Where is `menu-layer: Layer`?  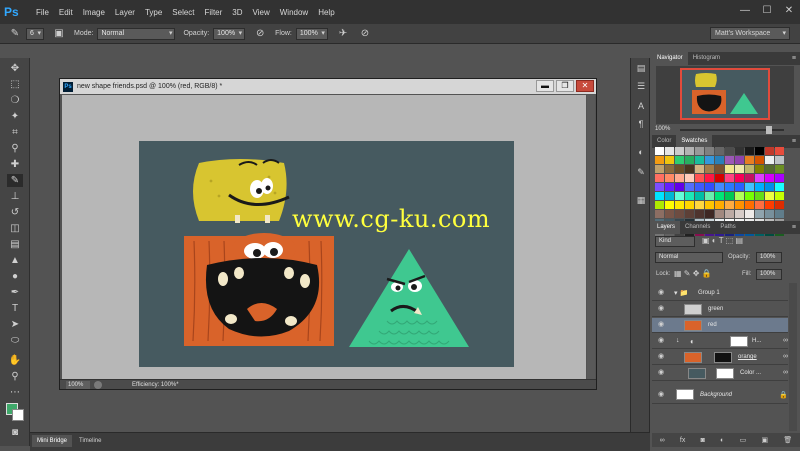 menu-layer: Layer is located at coordinates (125, 12).